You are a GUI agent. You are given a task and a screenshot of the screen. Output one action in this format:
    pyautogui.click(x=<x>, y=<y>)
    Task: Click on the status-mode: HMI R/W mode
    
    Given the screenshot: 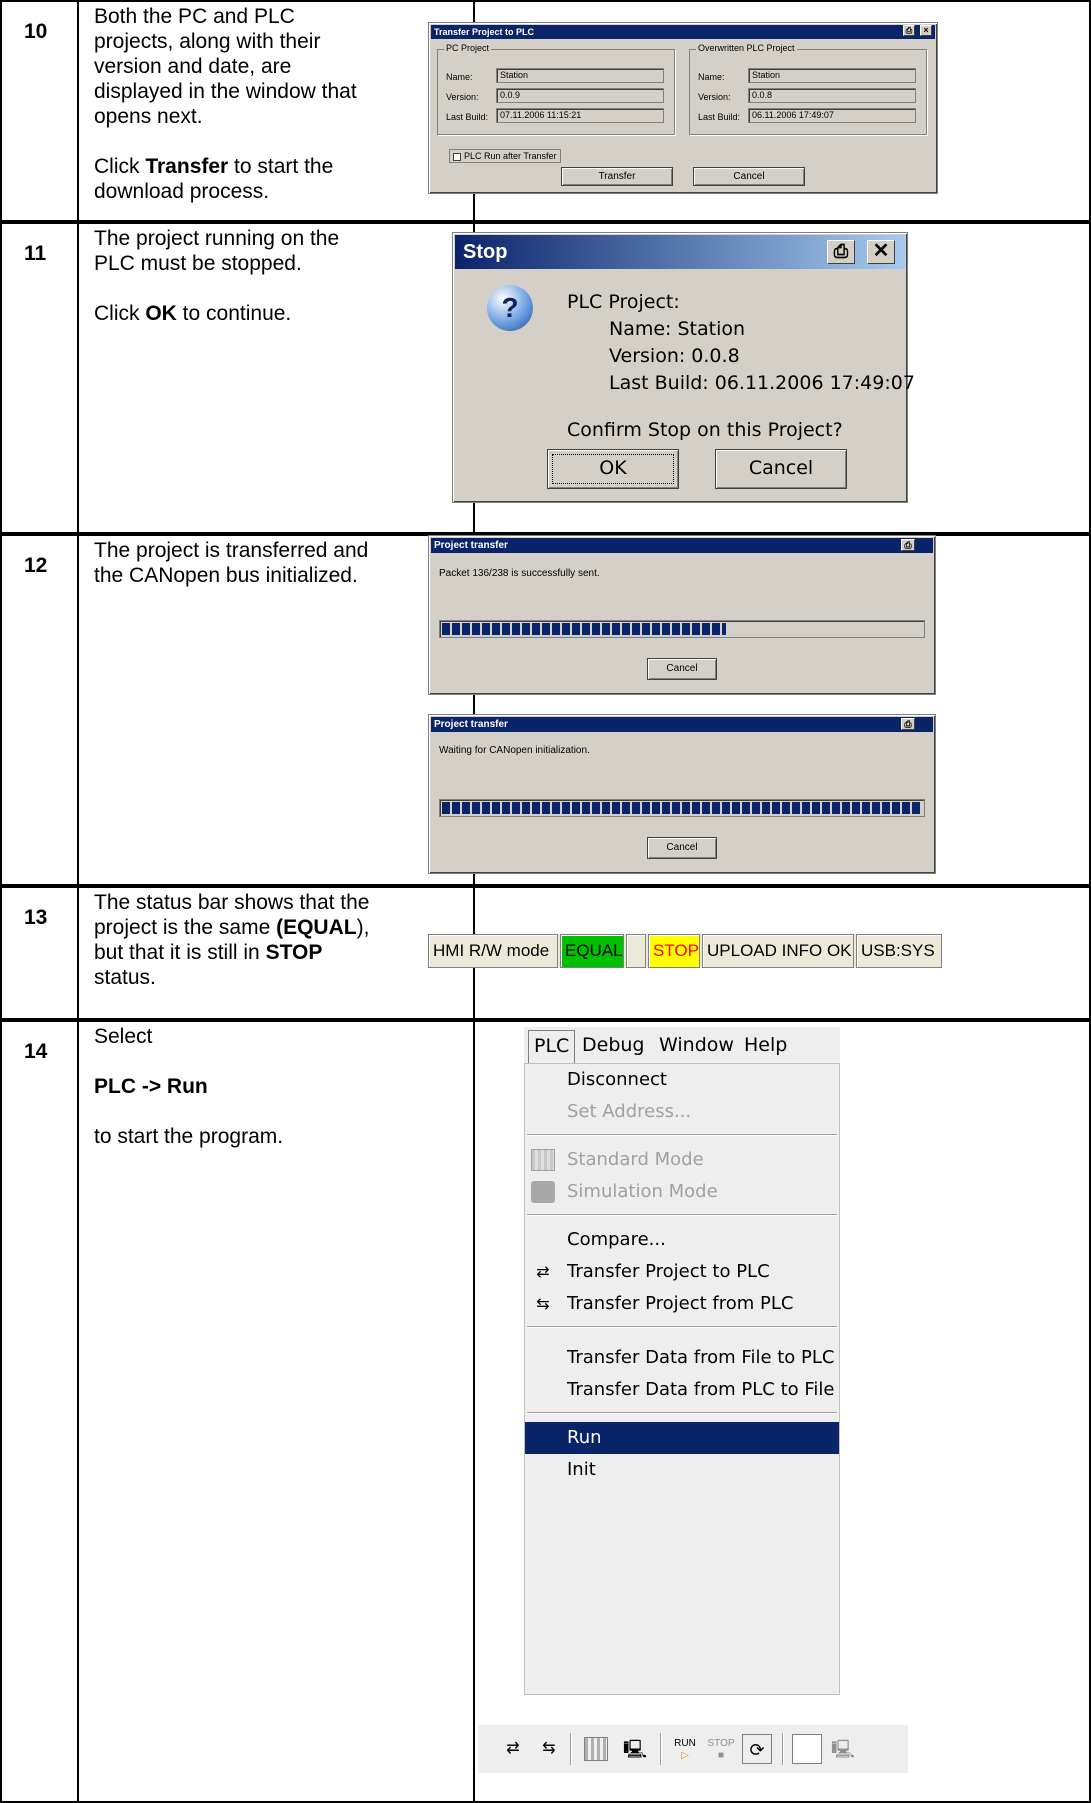 What is the action you would take?
    pyautogui.click(x=493, y=951)
    